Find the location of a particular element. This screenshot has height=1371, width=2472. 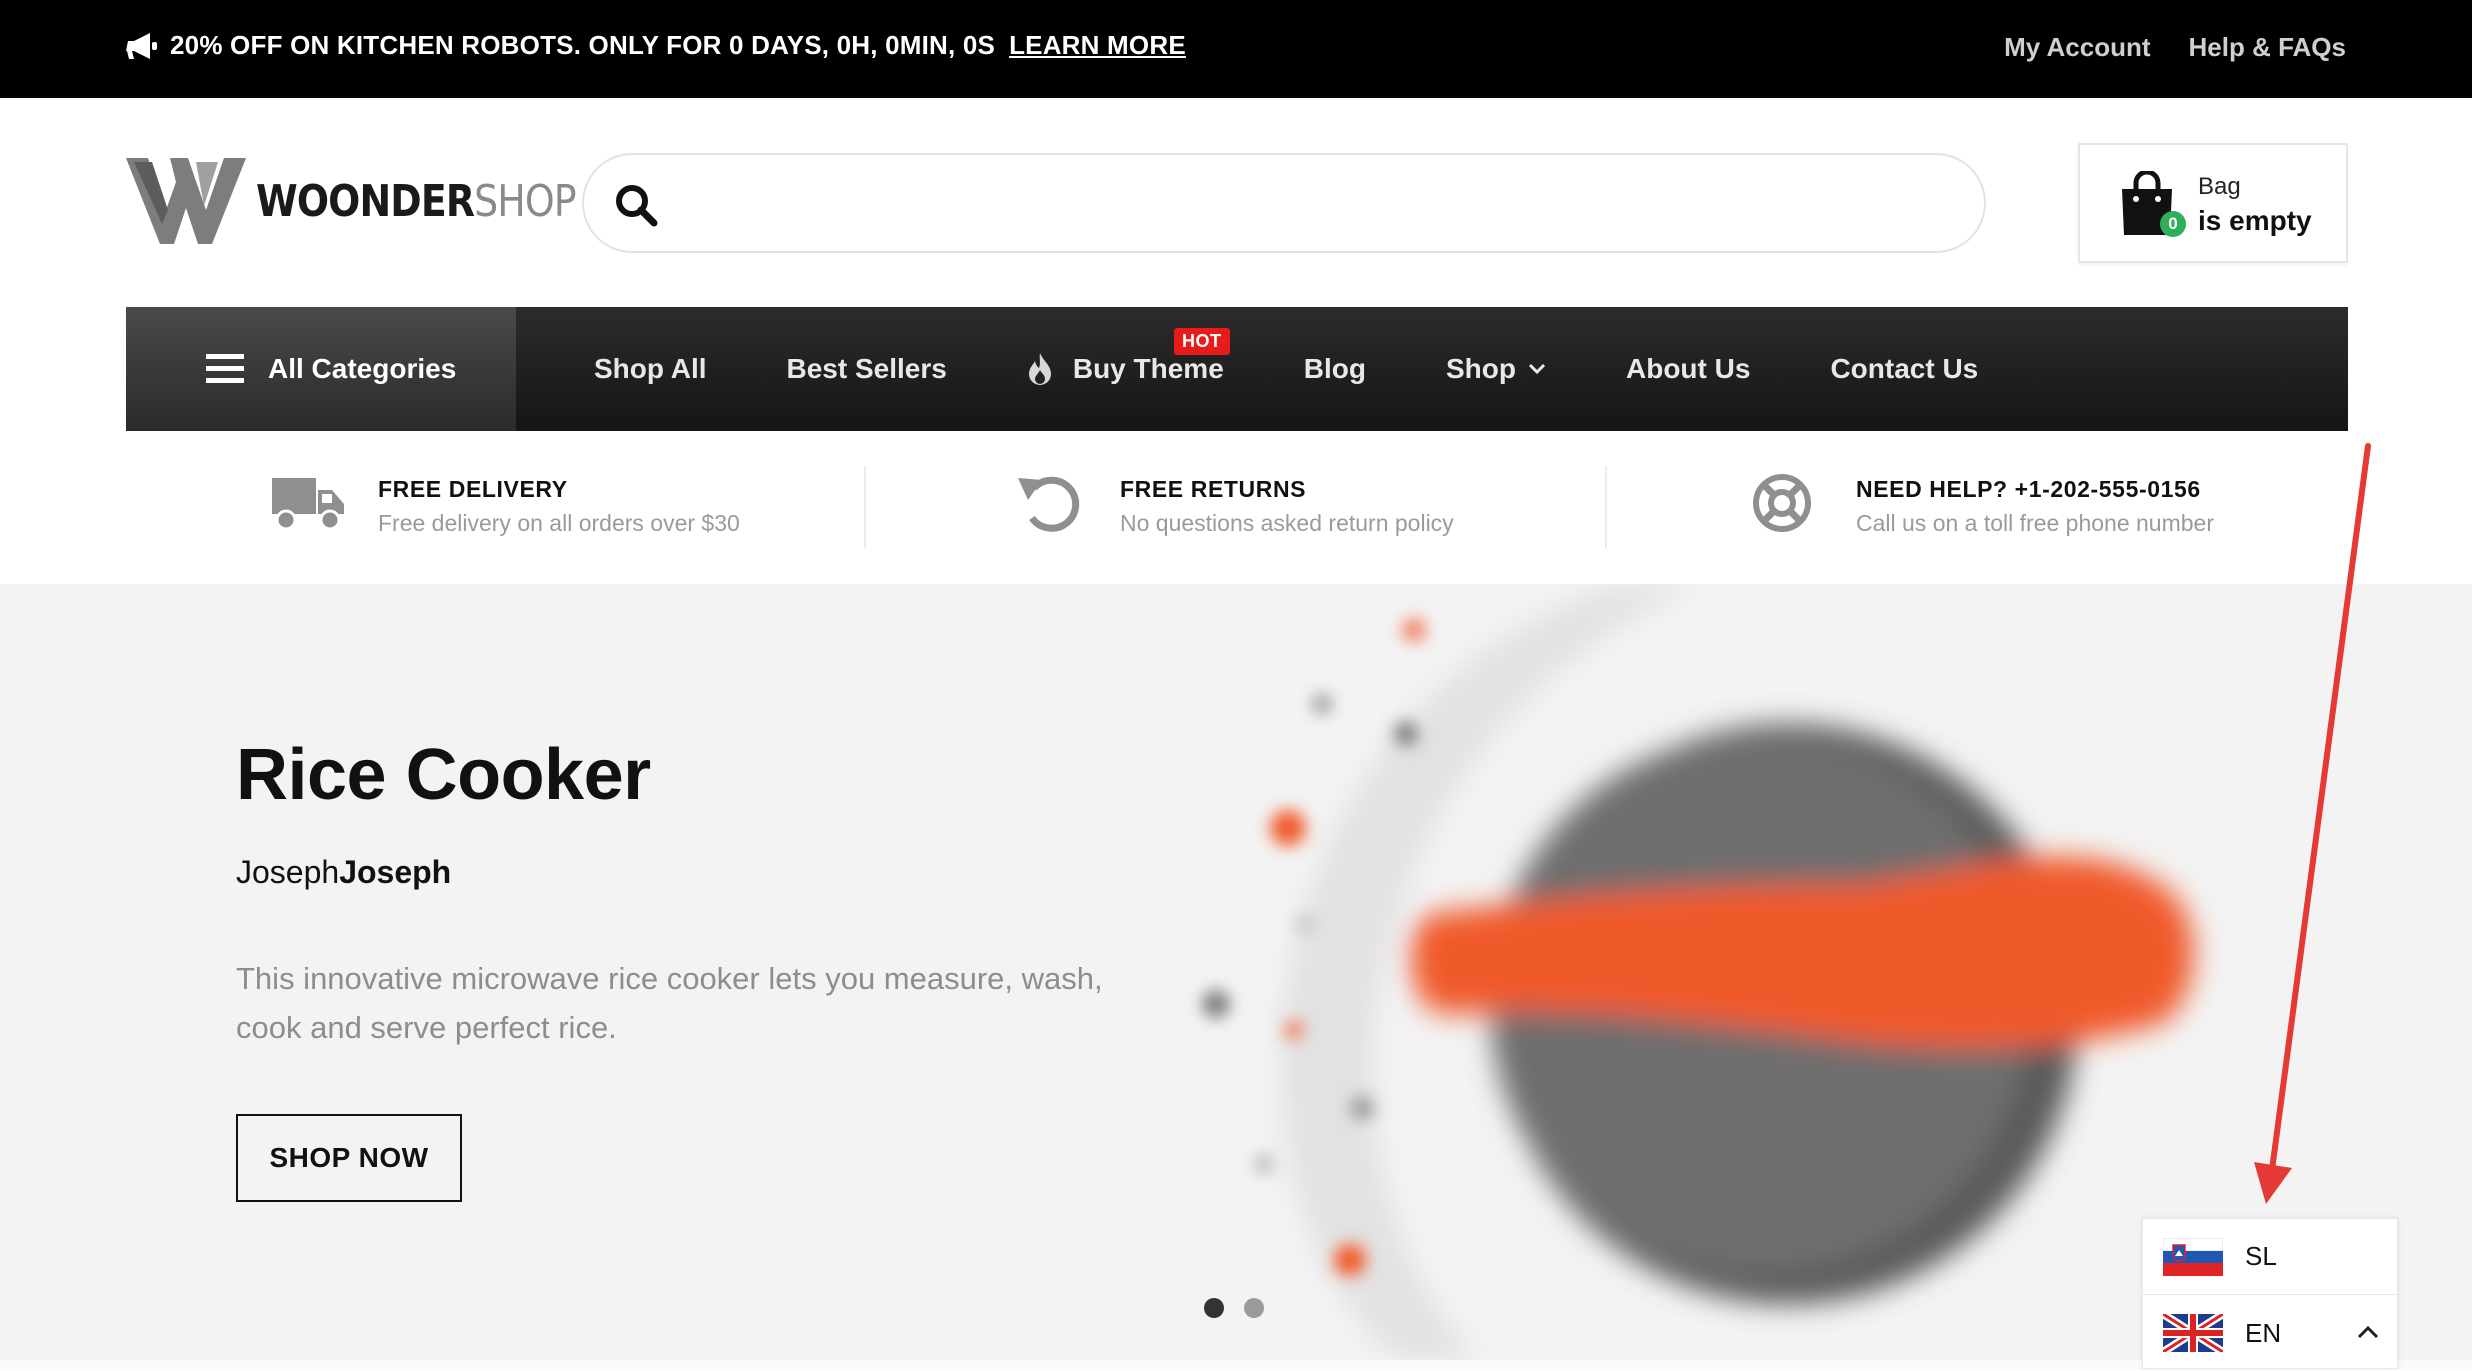

search-bar is located at coordinates (1284, 203).